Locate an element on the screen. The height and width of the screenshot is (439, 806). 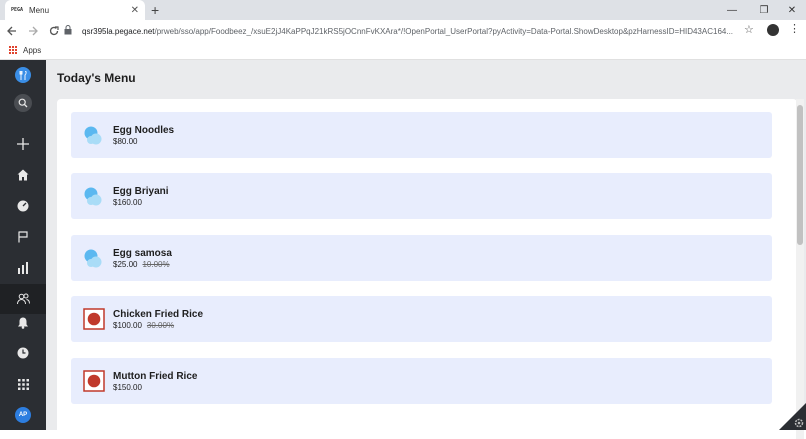
menu-item-discount: 10.00% is located at coordinates (156, 264).